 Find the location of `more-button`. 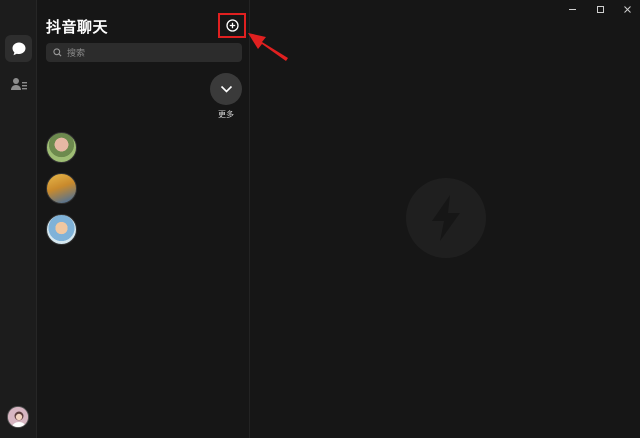

more-button is located at coordinates (226, 89).